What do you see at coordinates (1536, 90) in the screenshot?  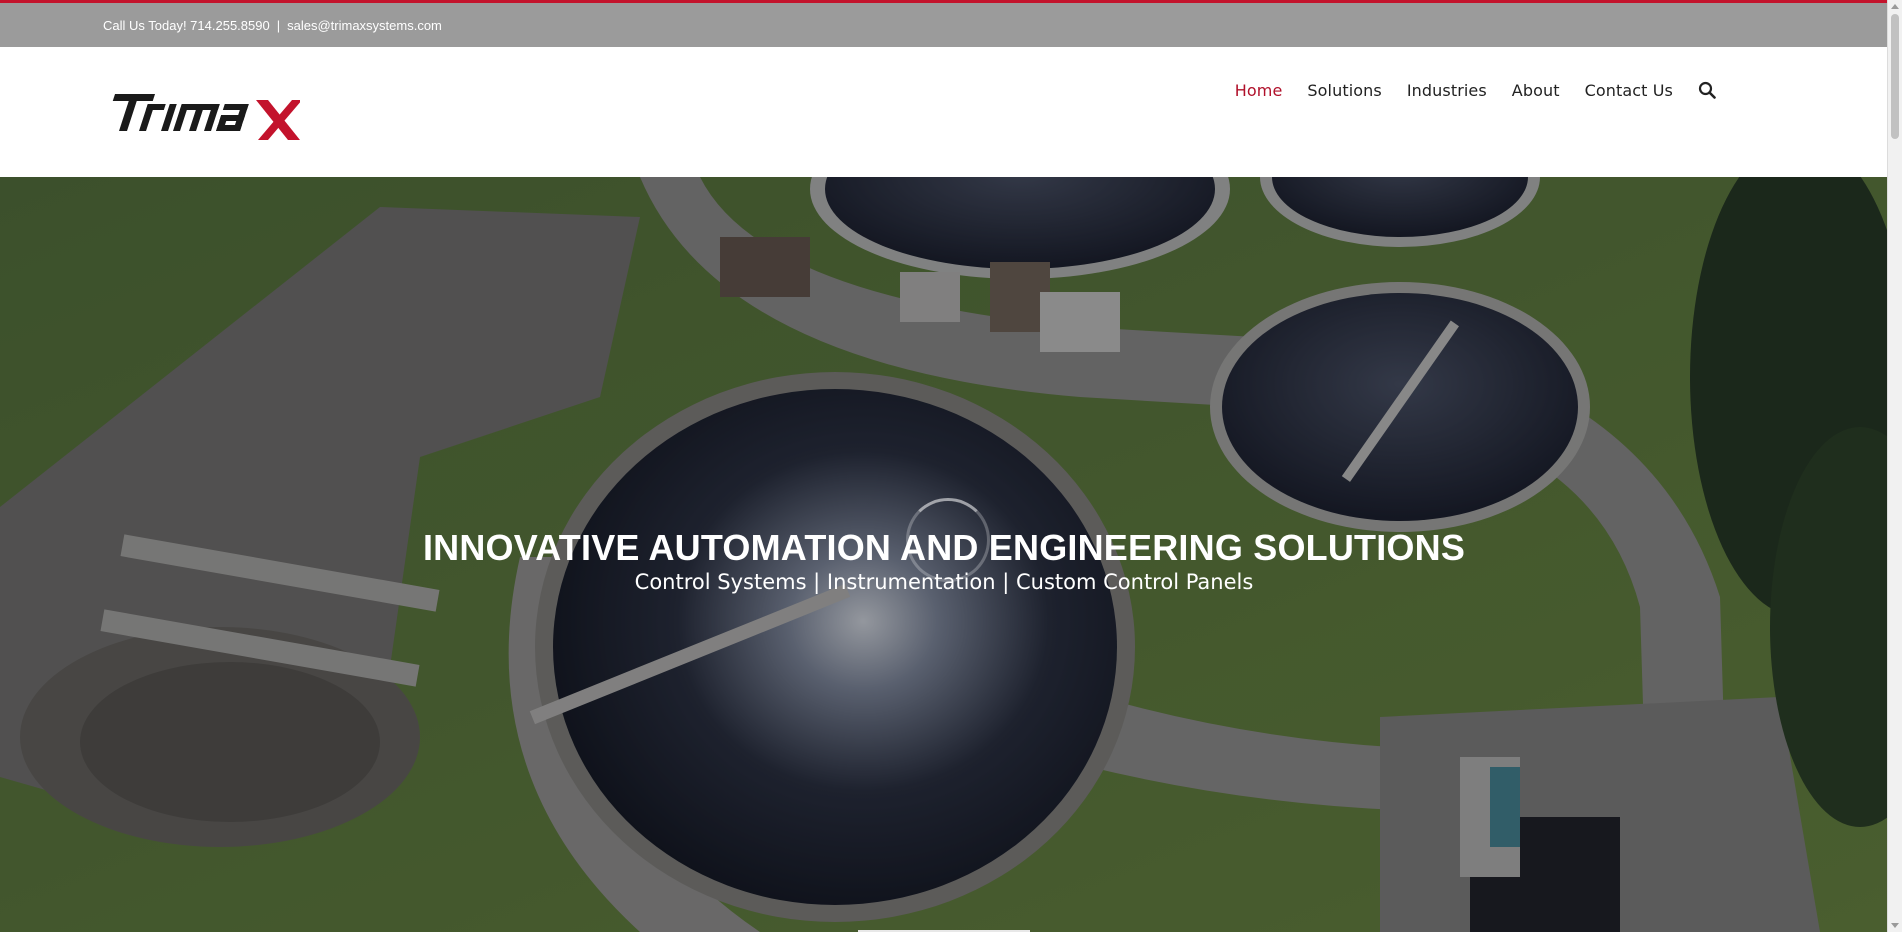 I see `nav-about: About` at bounding box center [1536, 90].